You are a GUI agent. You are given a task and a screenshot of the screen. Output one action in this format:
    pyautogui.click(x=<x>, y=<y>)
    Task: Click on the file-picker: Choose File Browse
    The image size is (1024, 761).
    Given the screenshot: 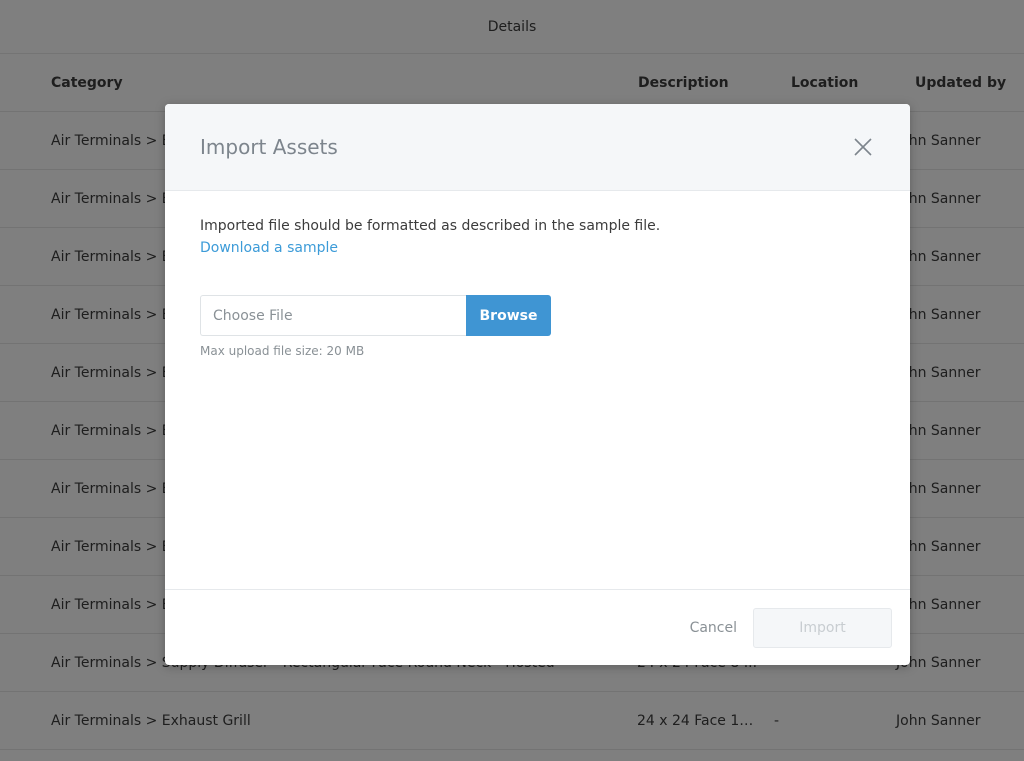 What is the action you would take?
    pyautogui.click(x=537, y=315)
    